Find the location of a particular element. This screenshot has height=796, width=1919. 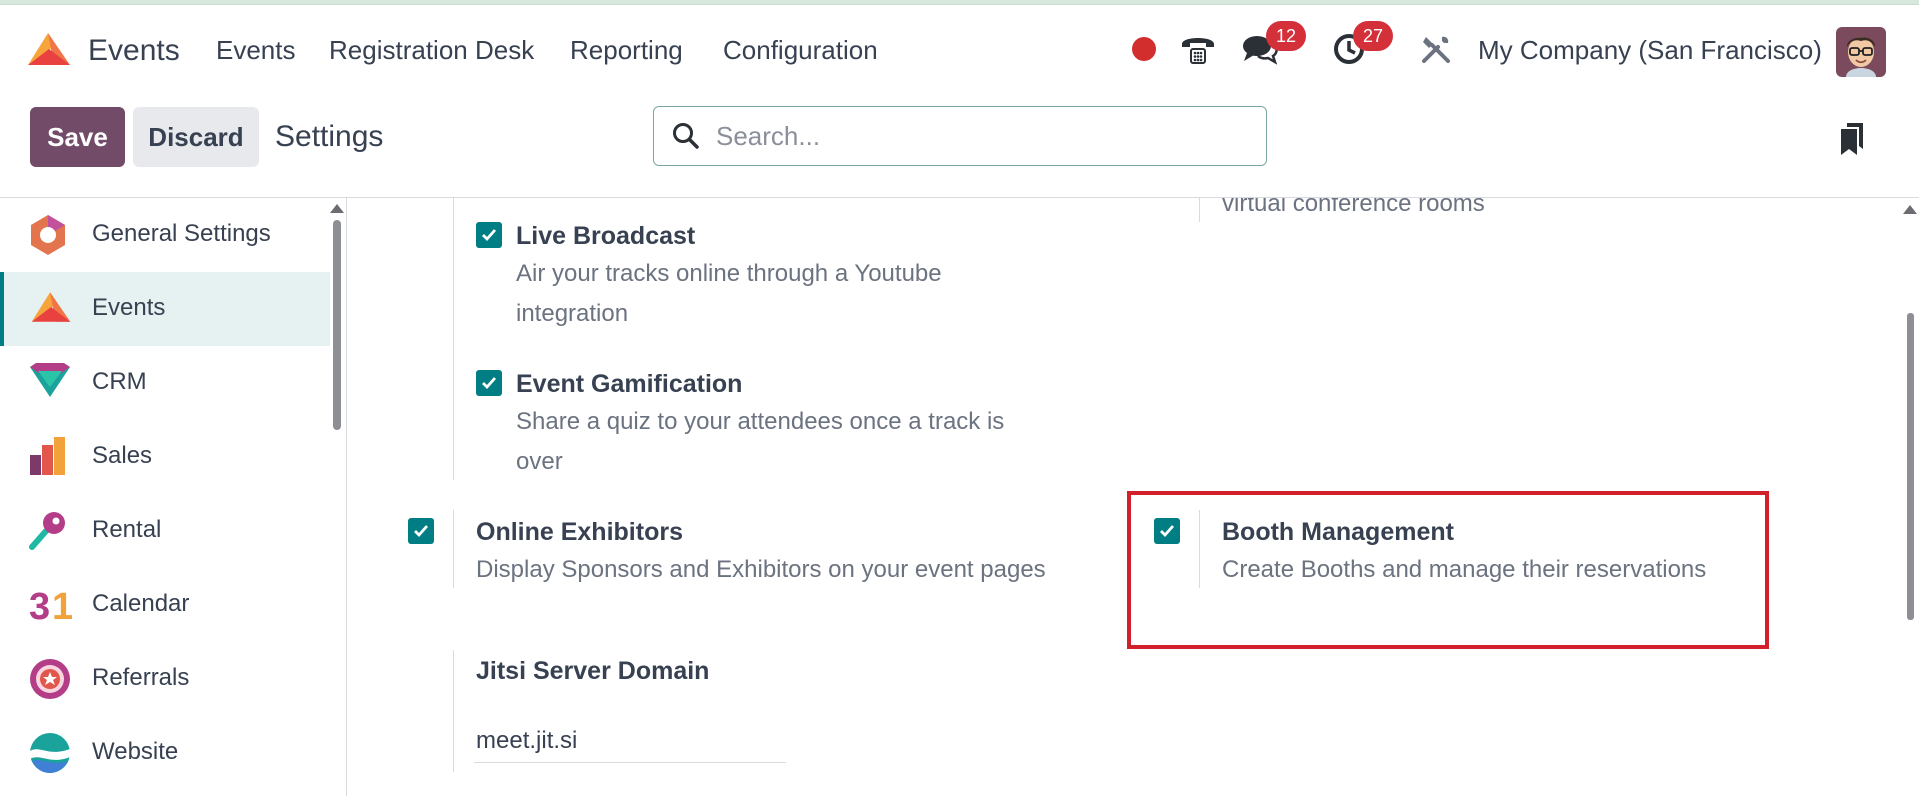

sidebar-scrollbar is located at coordinates (337, 325).